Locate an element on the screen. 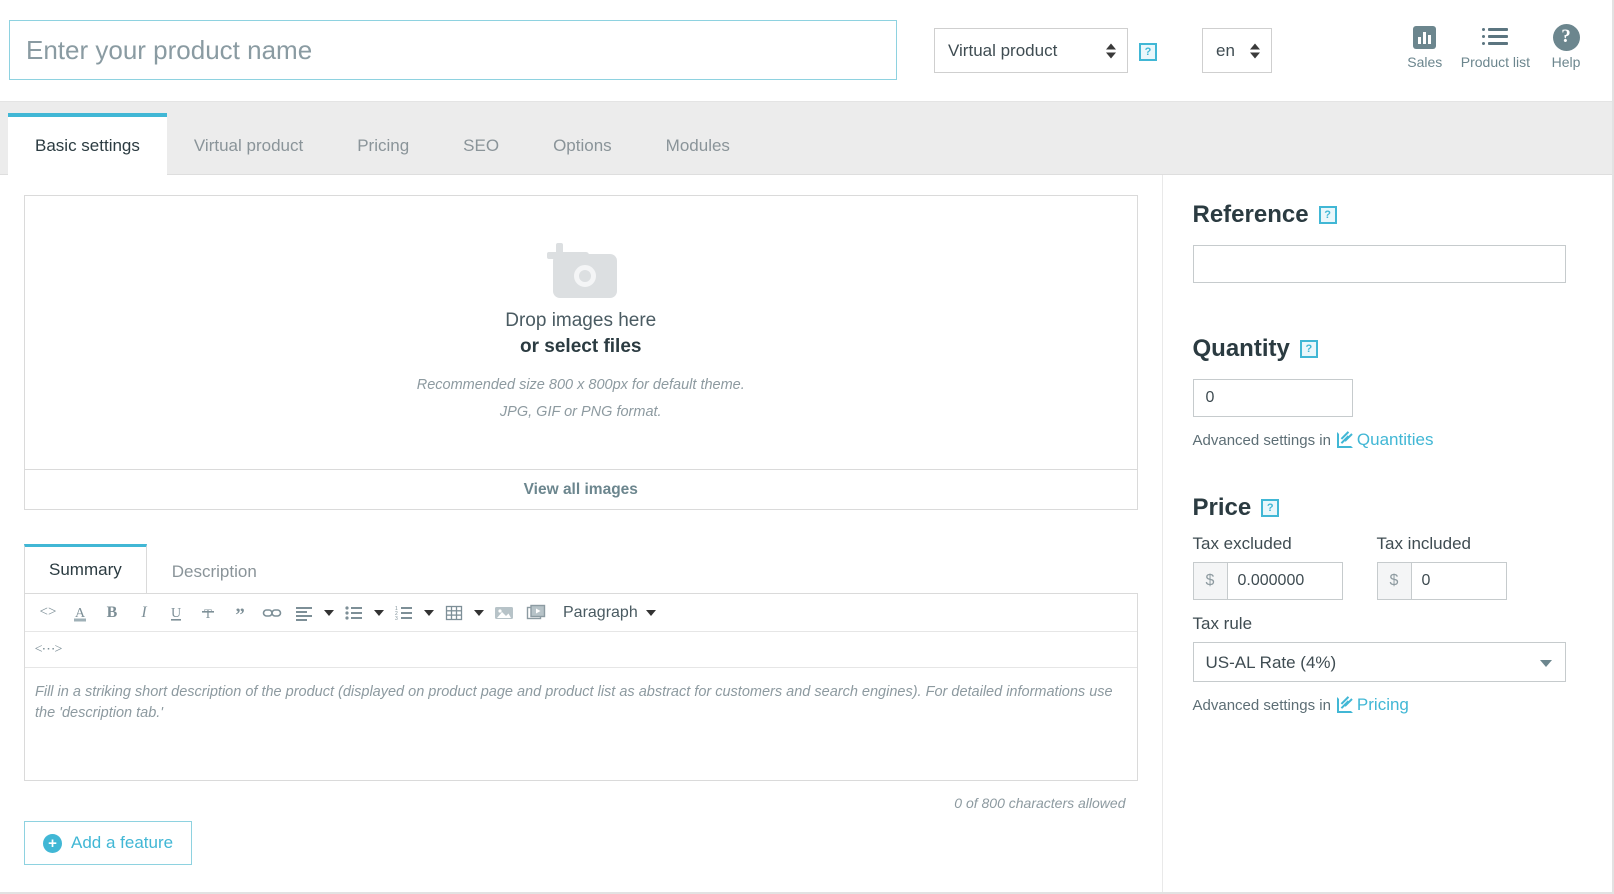 The height and width of the screenshot is (894, 1614). tab-basic-settings: Basic settings is located at coordinates (87, 144).